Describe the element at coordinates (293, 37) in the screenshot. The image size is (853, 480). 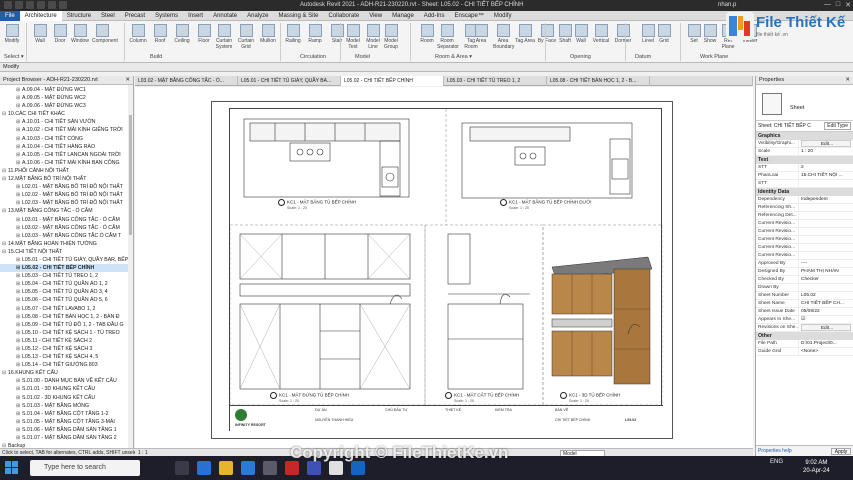
I see `ribbon-tool-railing: Railing` at that location.